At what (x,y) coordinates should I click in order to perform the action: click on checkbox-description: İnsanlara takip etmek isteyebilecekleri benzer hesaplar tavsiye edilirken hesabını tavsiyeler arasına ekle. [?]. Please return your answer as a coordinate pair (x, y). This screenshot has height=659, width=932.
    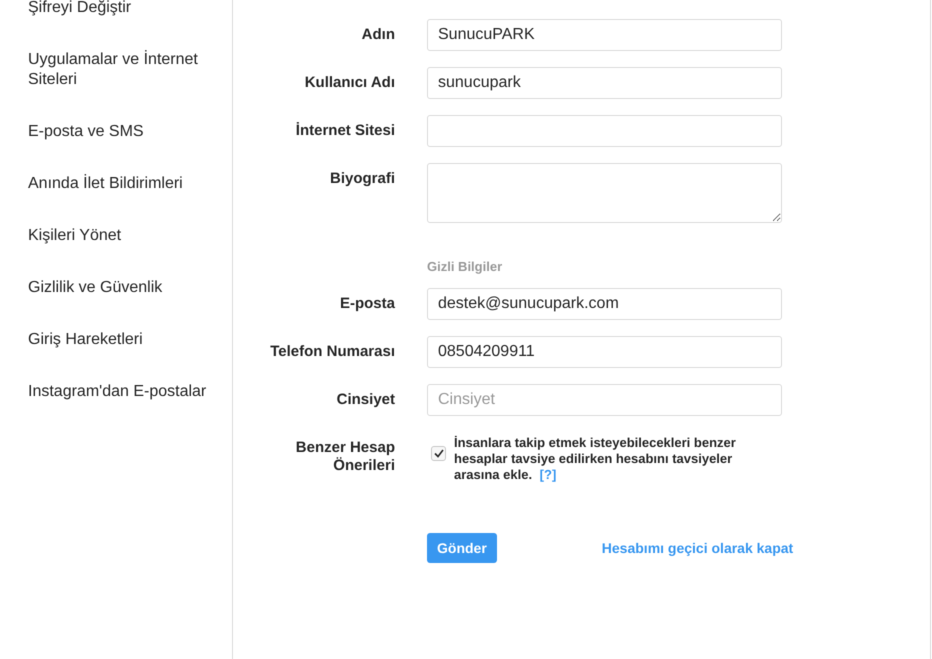
    Looking at the image, I should click on (595, 459).